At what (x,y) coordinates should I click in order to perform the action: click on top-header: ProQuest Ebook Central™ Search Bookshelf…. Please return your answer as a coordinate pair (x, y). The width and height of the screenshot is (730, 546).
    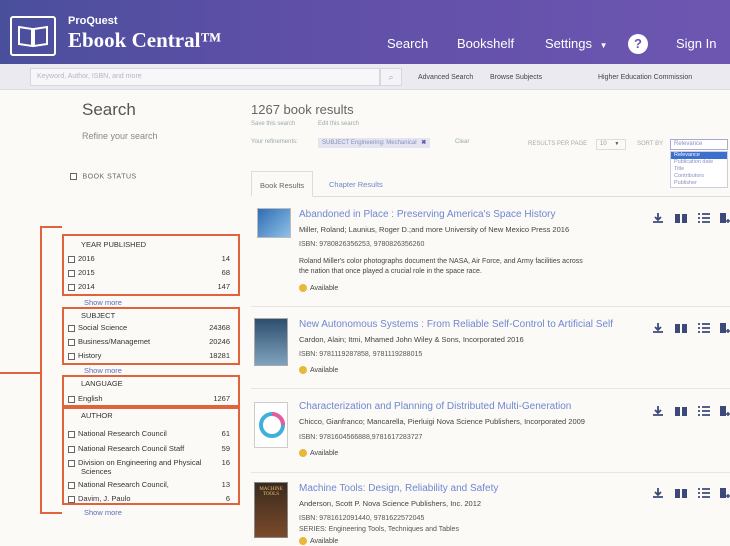
    Looking at the image, I should click on (365, 32).